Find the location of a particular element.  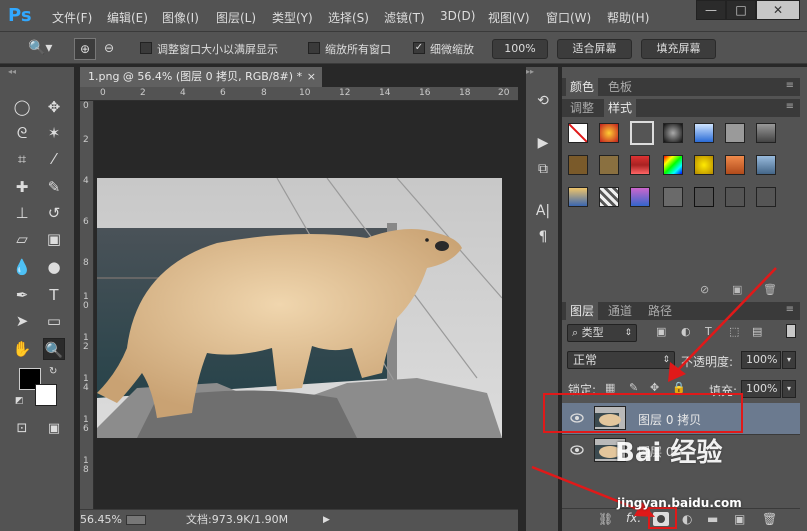

eyedropper-icon: ⁄ is located at coordinates (54, 159).